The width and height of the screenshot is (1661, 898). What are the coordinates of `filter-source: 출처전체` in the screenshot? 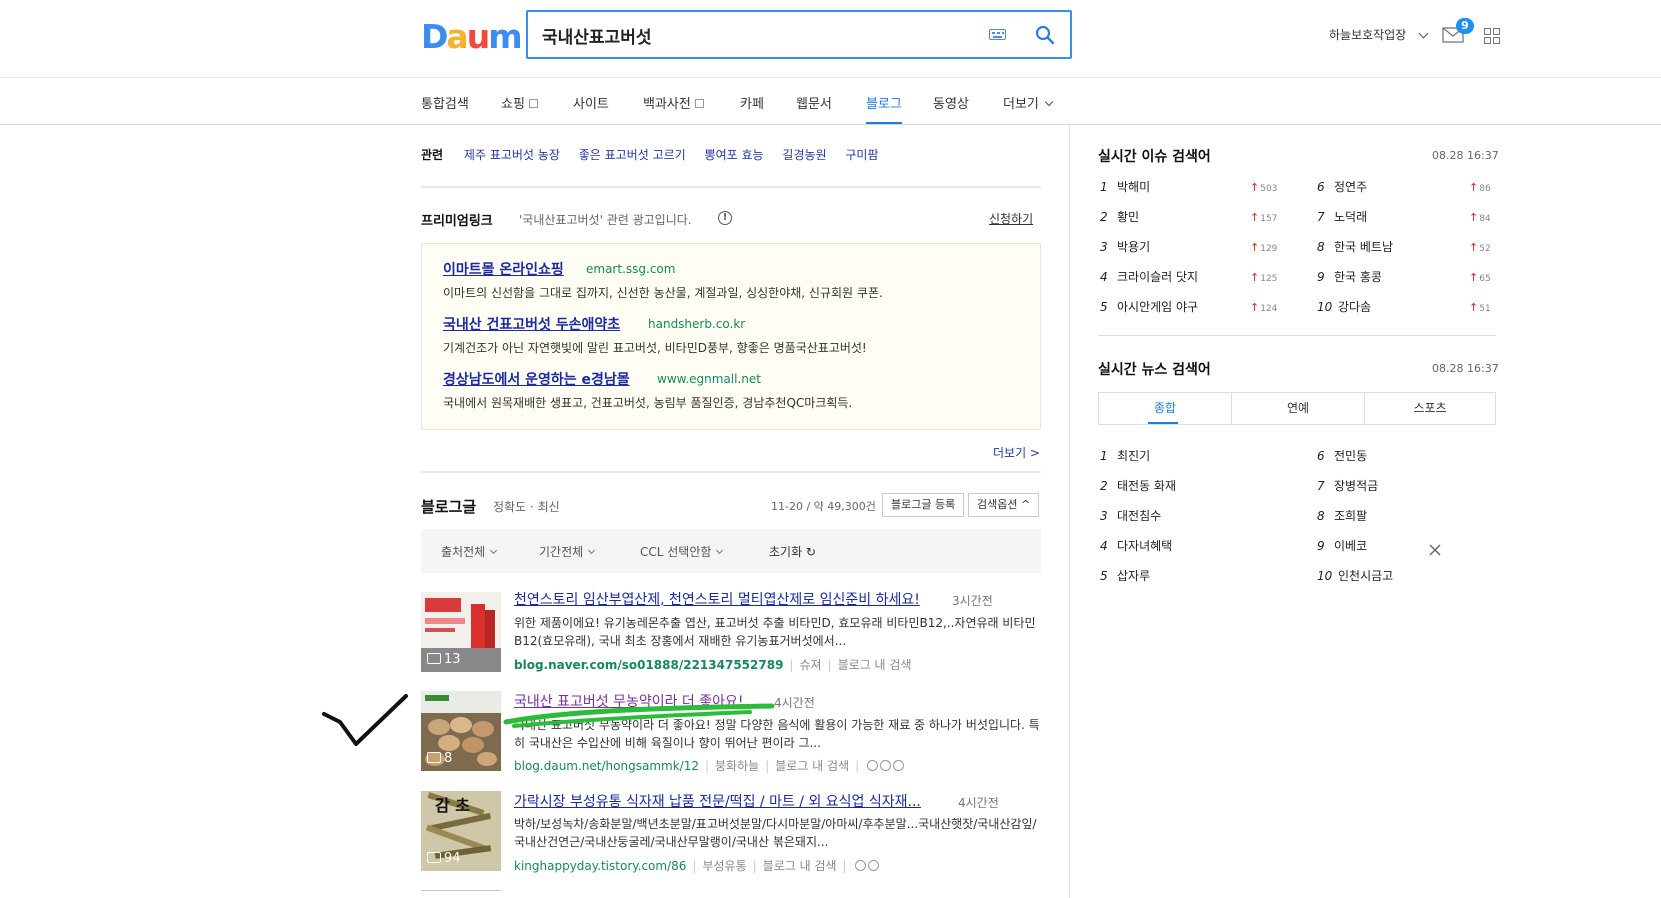 It's located at (469, 551).